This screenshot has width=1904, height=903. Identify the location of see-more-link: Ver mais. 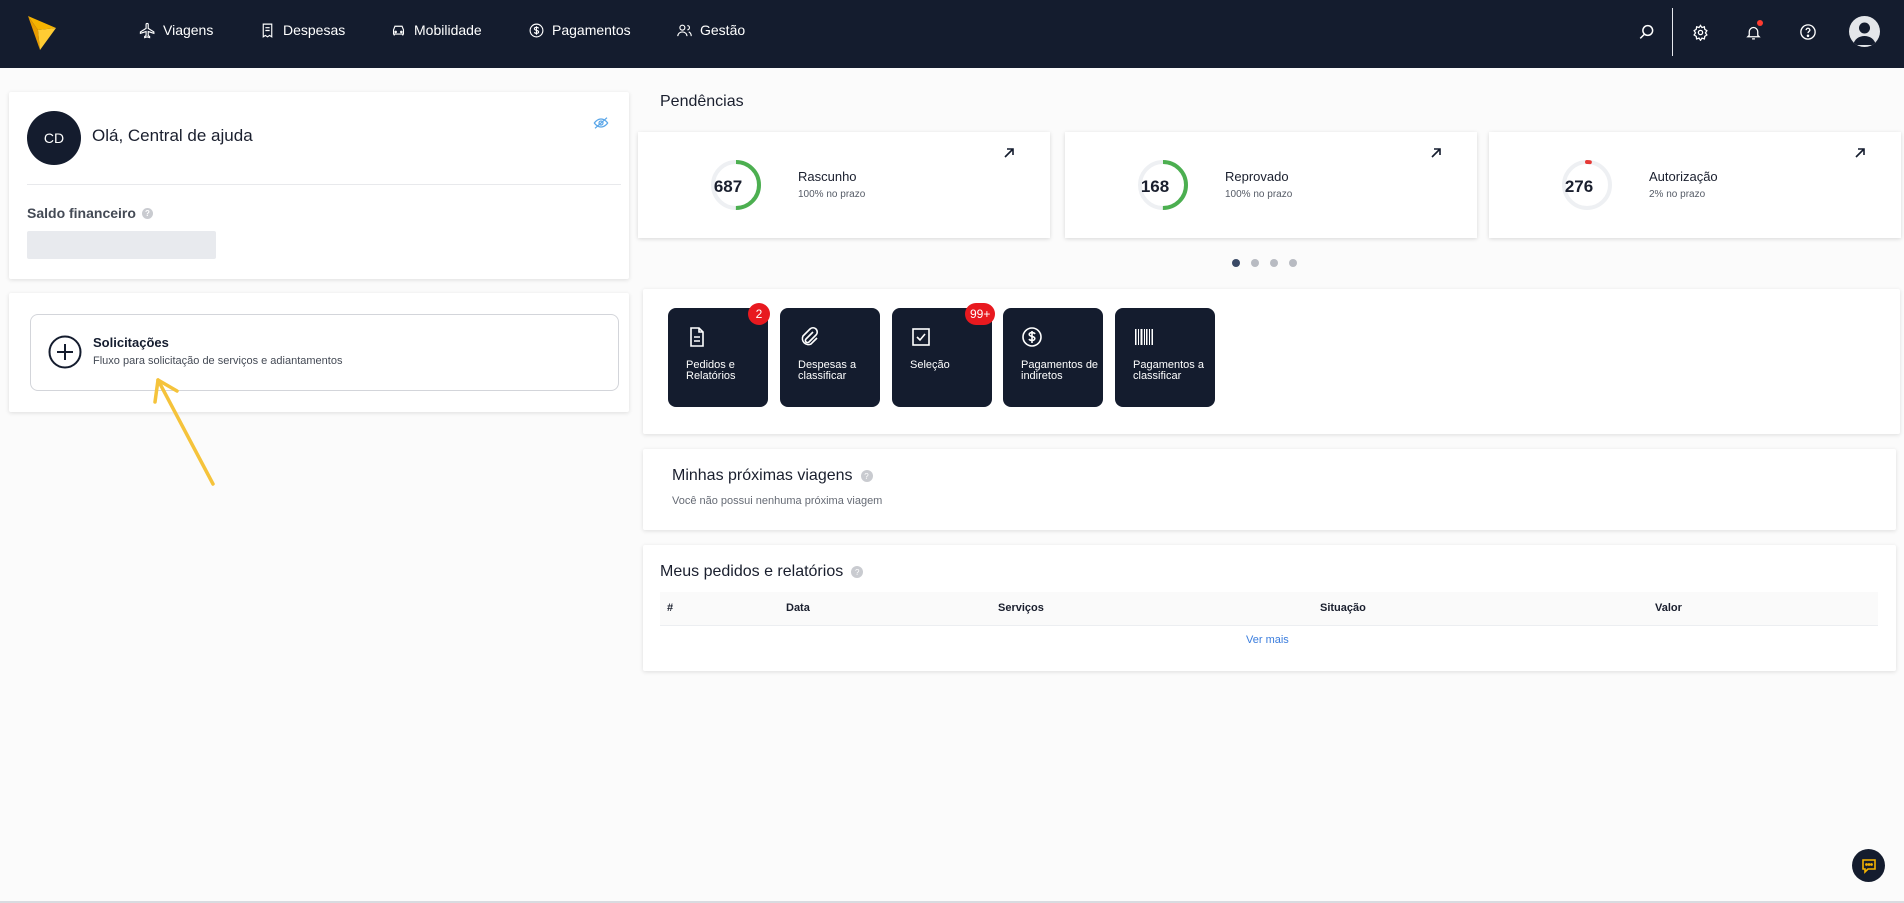
(1267, 640).